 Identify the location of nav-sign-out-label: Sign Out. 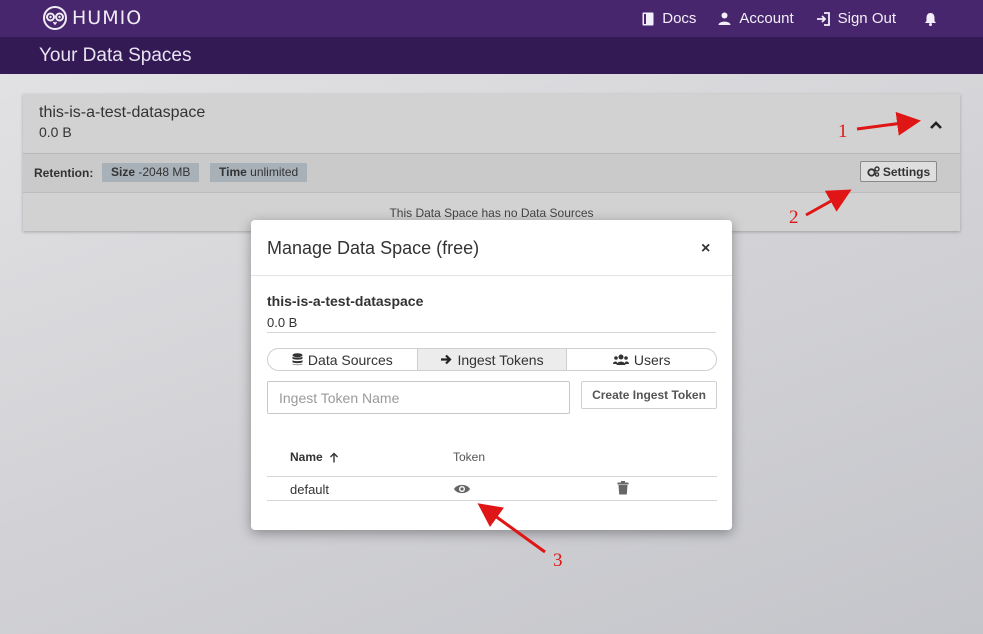
(866, 18).